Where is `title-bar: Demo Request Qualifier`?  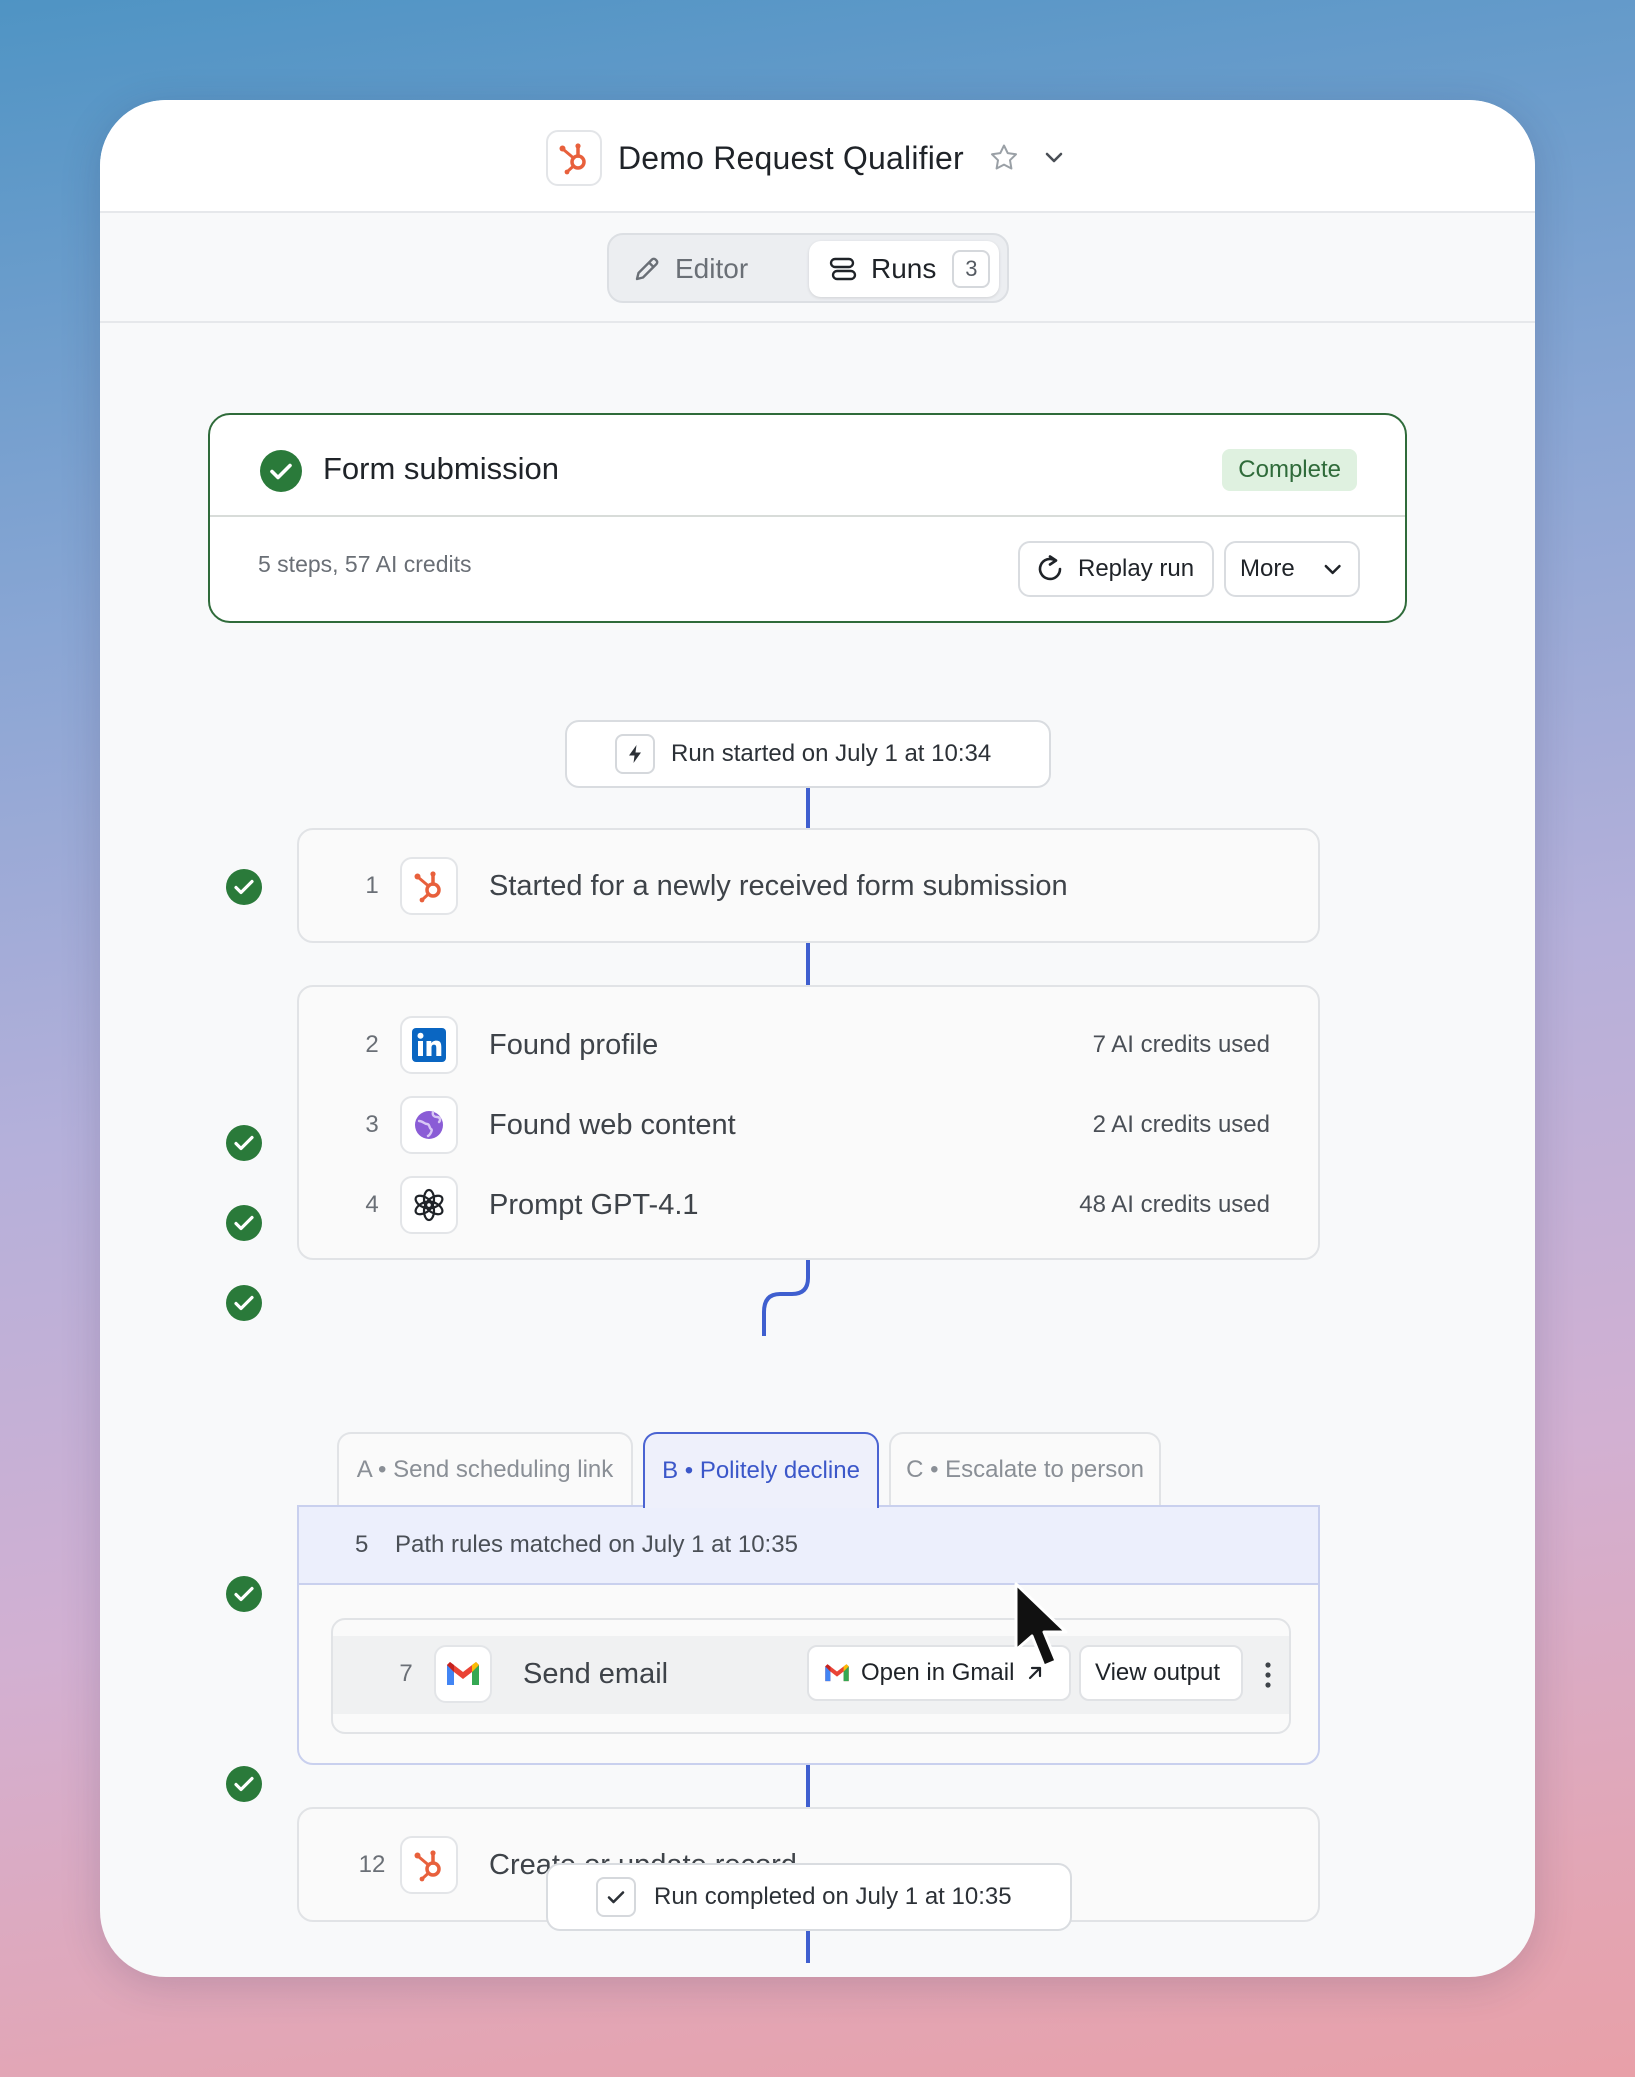 title-bar: Demo Request Qualifier is located at coordinates (817, 156).